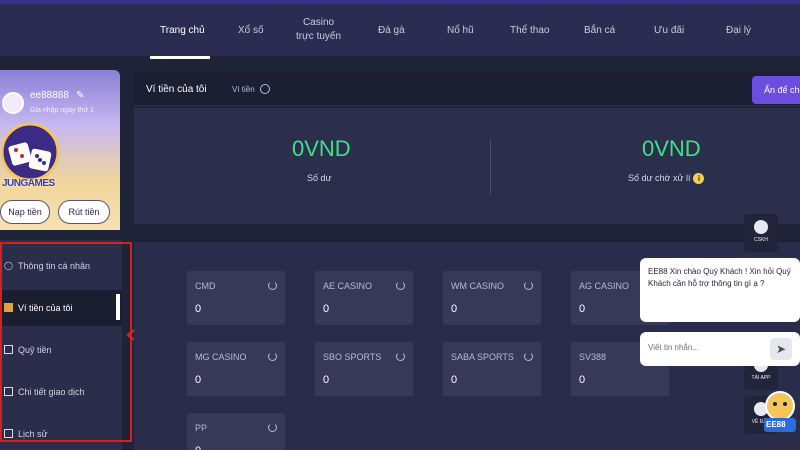  What do you see at coordinates (62, 110) in the screenshot?
I see `joined-day: Gia nhập ngày thứ 1` at bounding box center [62, 110].